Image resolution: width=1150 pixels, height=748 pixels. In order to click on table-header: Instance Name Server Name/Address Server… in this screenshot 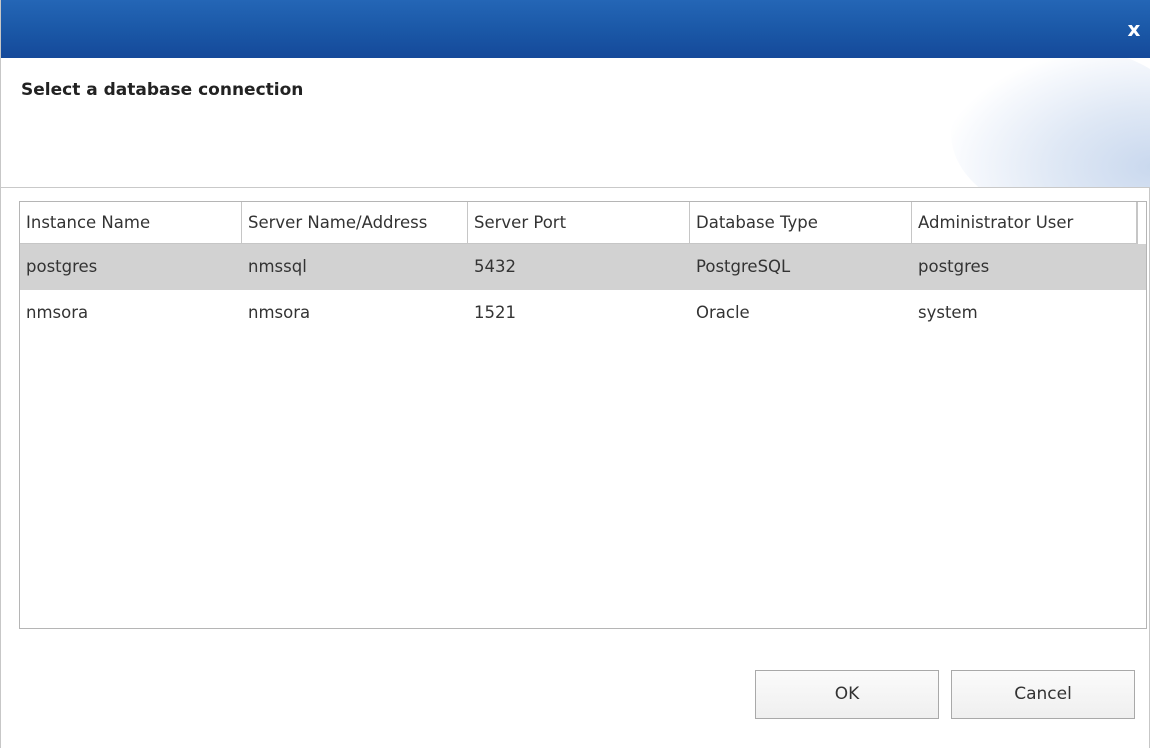, I will do `click(579, 223)`.